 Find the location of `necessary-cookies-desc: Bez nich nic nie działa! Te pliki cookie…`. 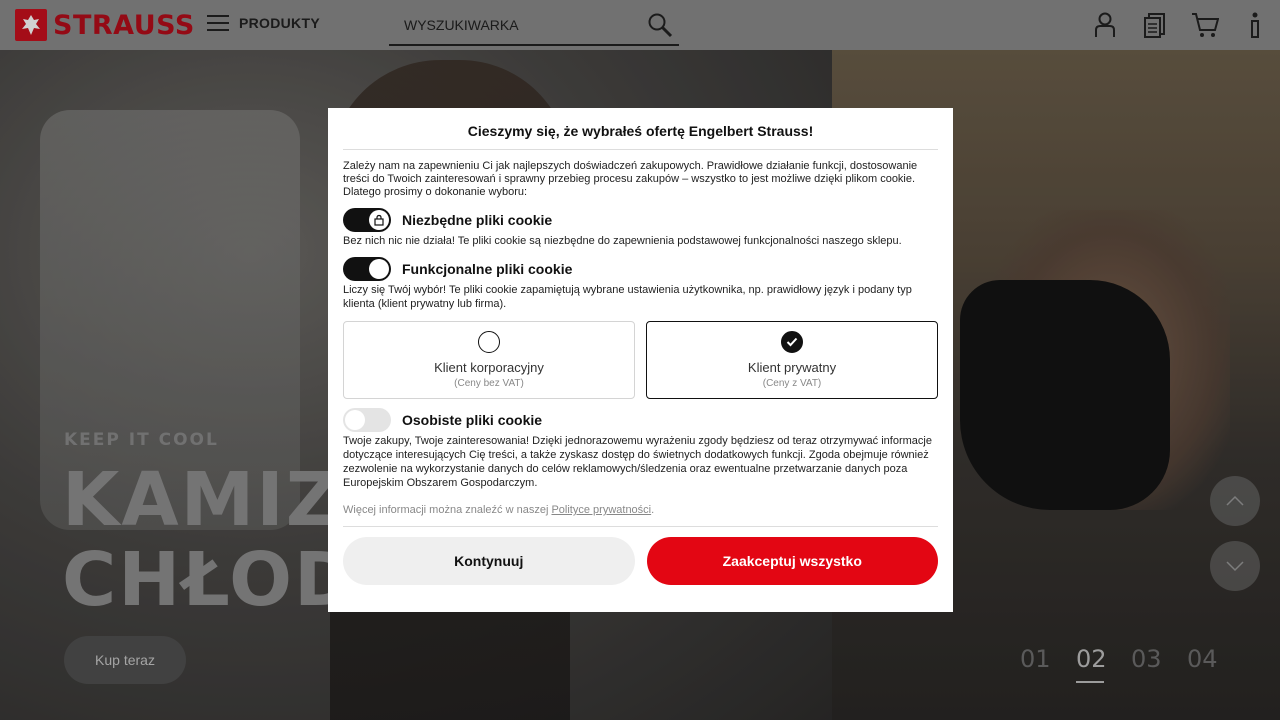

necessary-cookies-desc: Bez nich nic nie działa! Te pliki cookie… is located at coordinates (622, 241).